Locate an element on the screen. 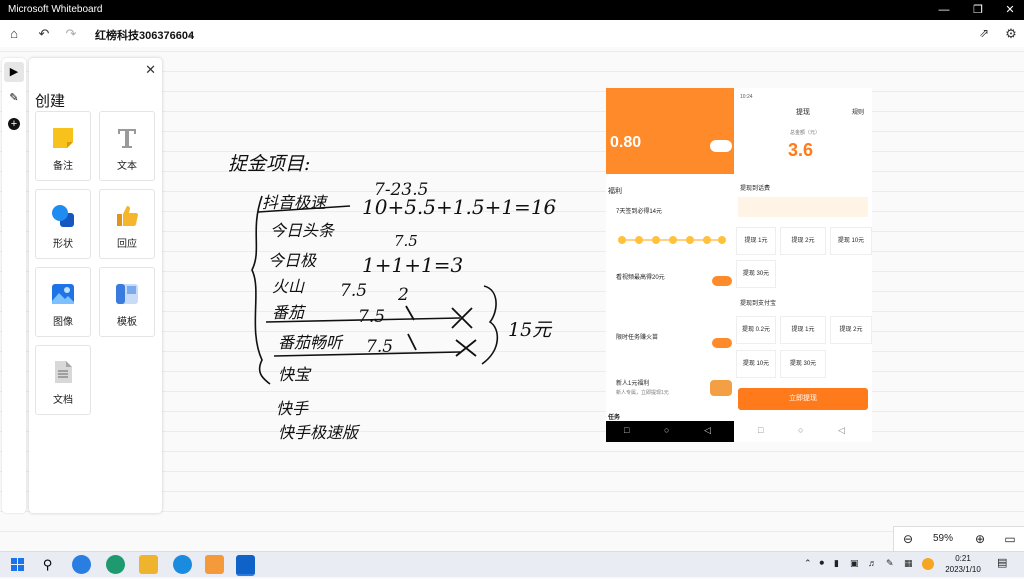  ink-line: 火山 is located at coordinates (288, 286).